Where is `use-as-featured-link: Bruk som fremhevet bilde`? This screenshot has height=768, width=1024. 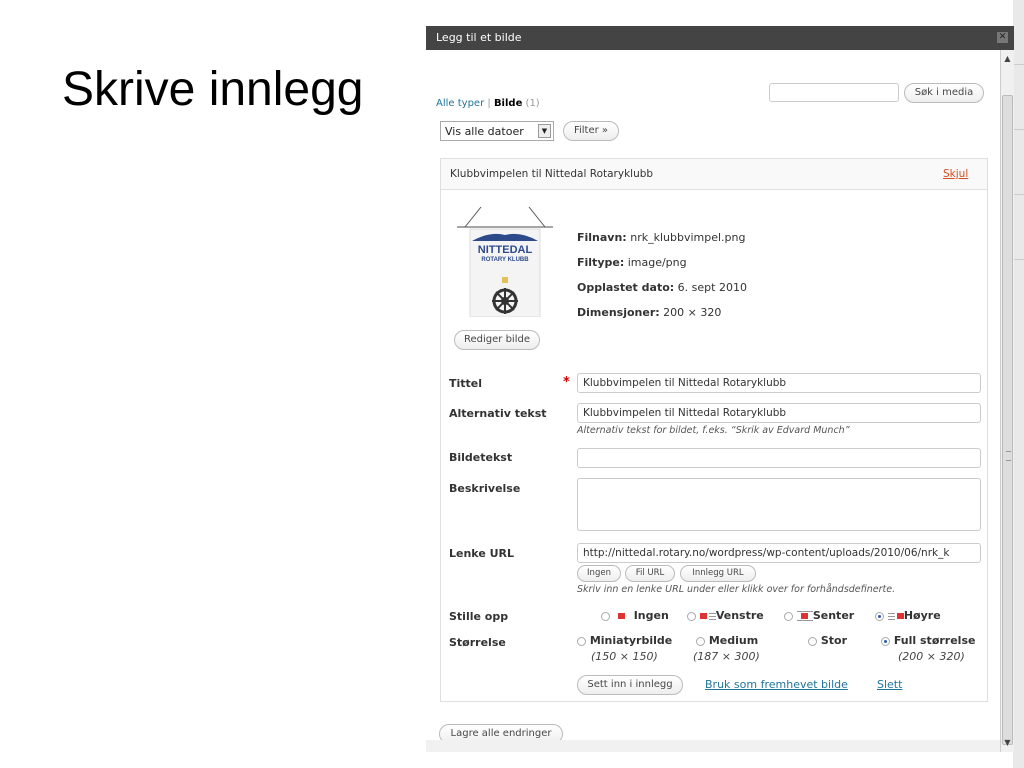
use-as-featured-link: Bruk som fremhevet bilde is located at coordinates (776, 684).